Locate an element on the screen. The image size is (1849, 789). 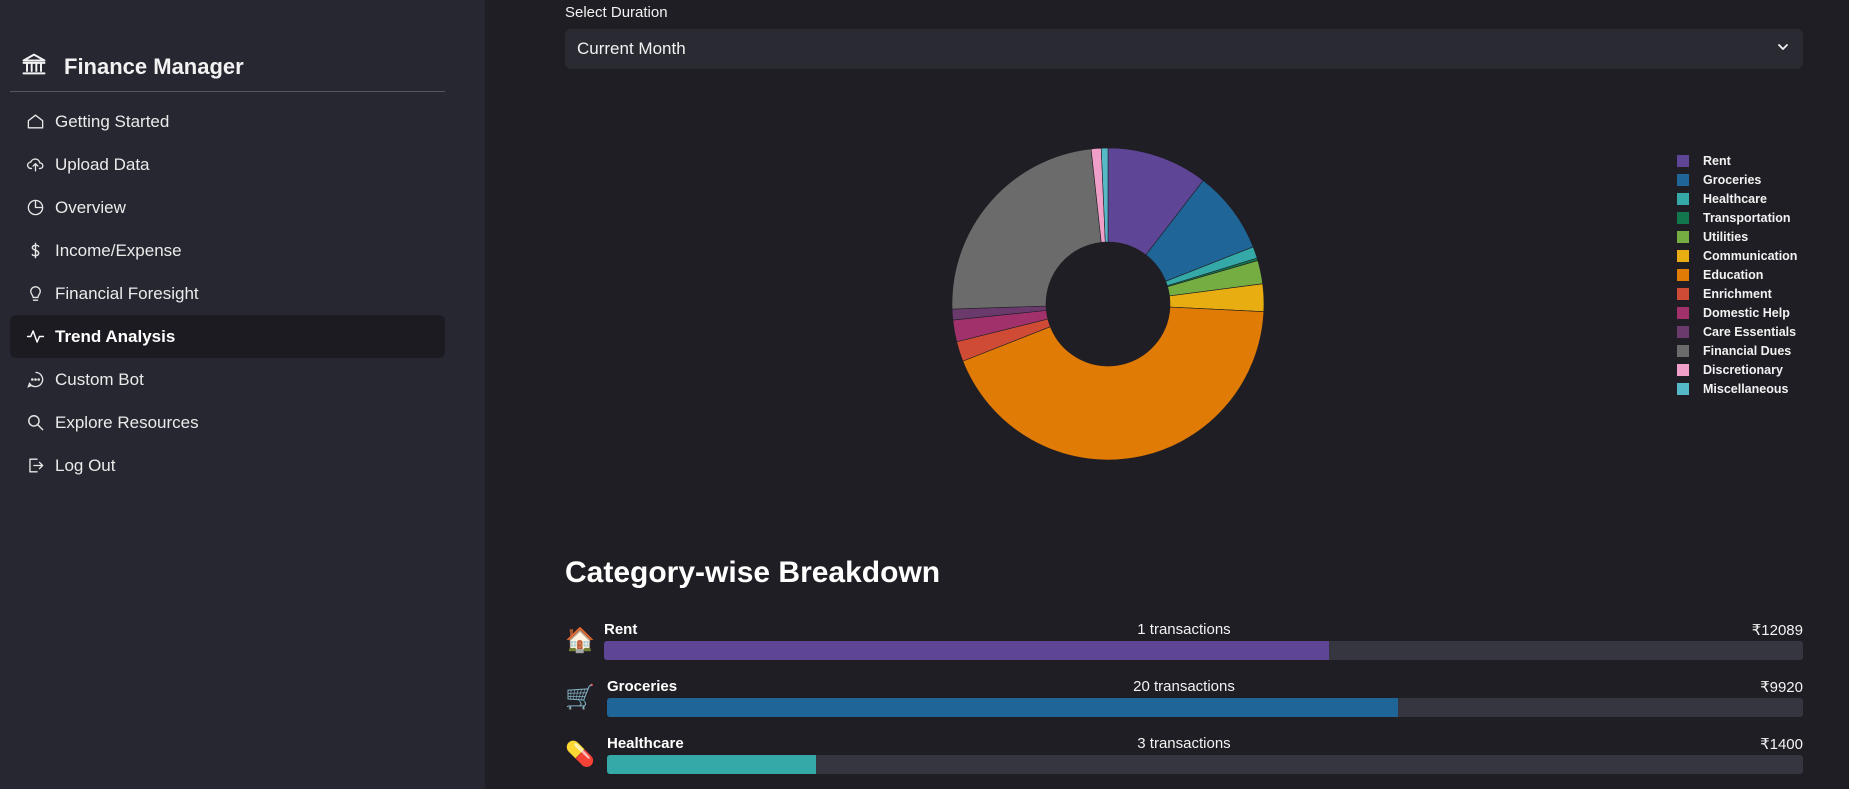
duration-select-value: Current Month is located at coordinates (631, 48).